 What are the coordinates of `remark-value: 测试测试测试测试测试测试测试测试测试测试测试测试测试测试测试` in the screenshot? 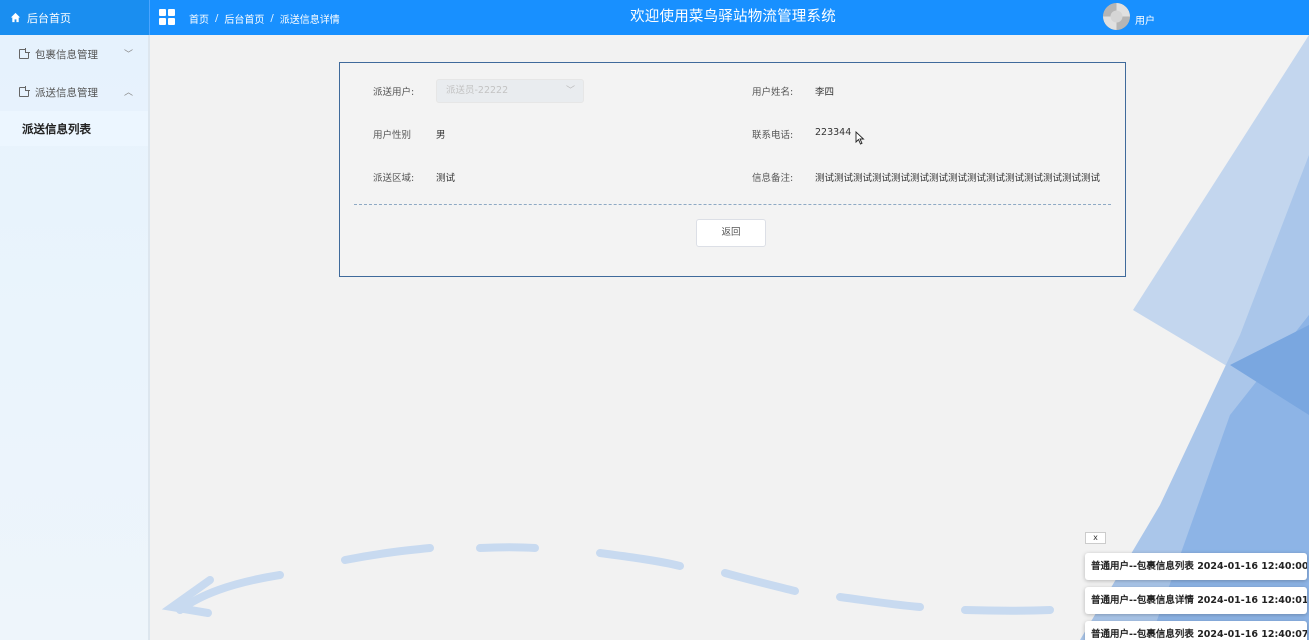 It's located at (958, 178).